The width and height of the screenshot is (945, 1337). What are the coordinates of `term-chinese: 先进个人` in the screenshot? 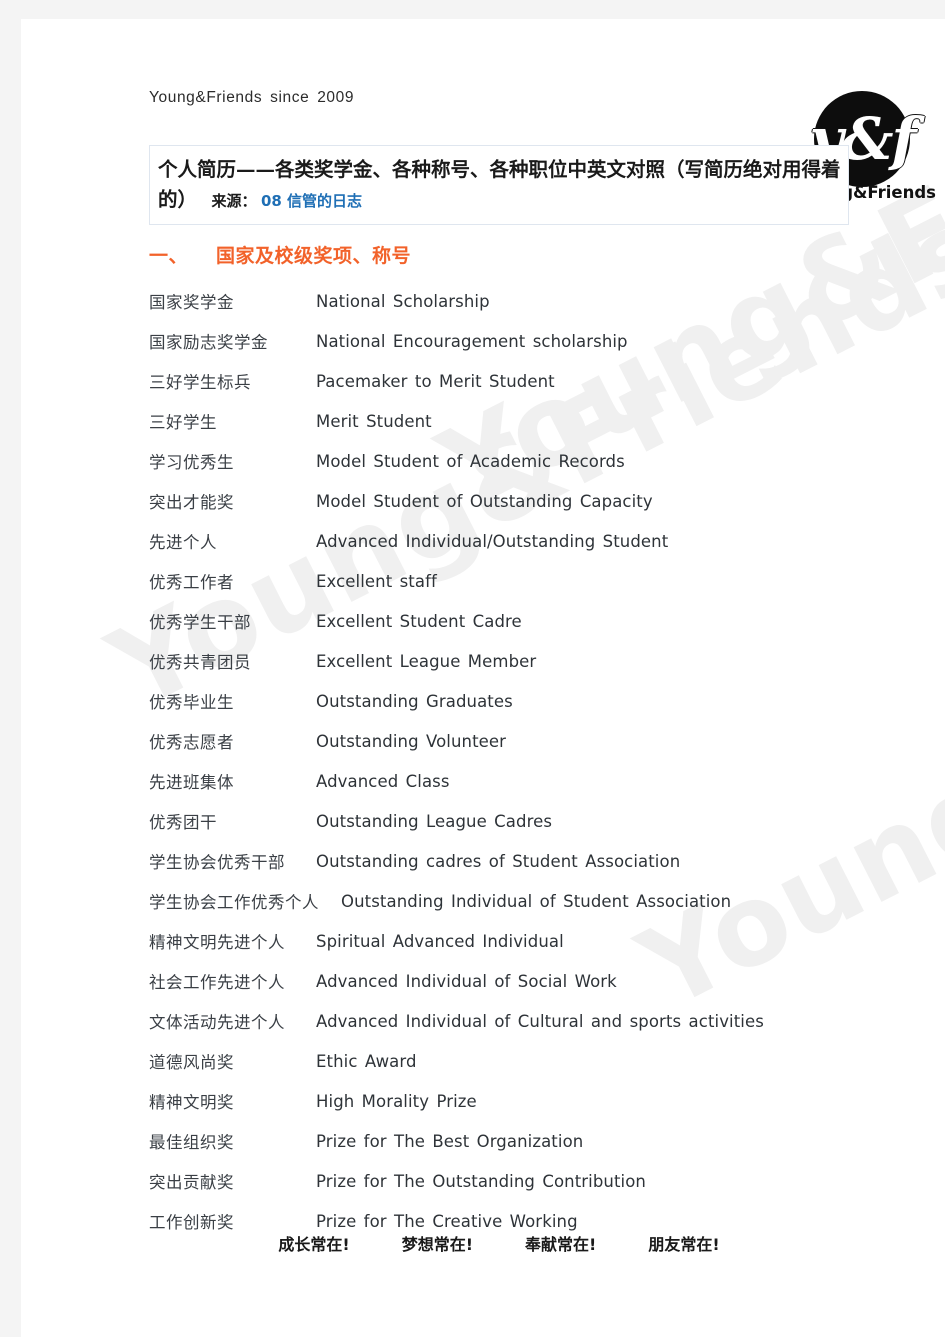 It's located at (183, 542).